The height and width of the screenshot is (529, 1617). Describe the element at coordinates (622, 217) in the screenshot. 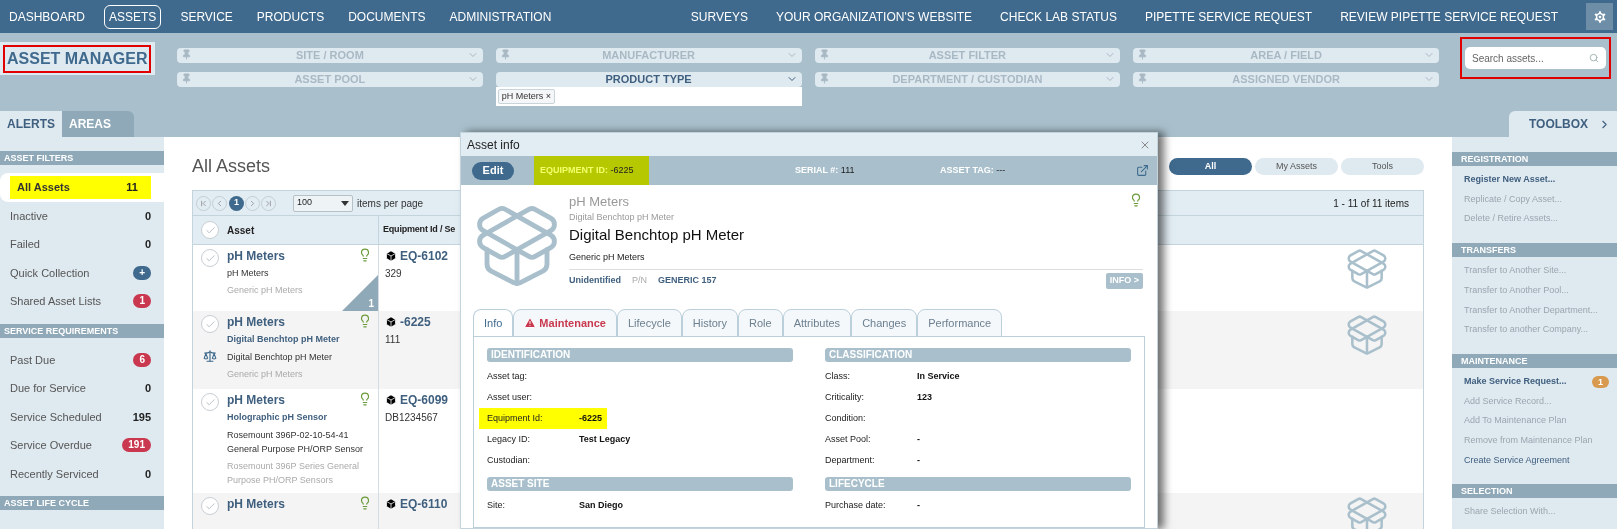

I see `model-caption: Digital Benchtop pH Meter` at that location.